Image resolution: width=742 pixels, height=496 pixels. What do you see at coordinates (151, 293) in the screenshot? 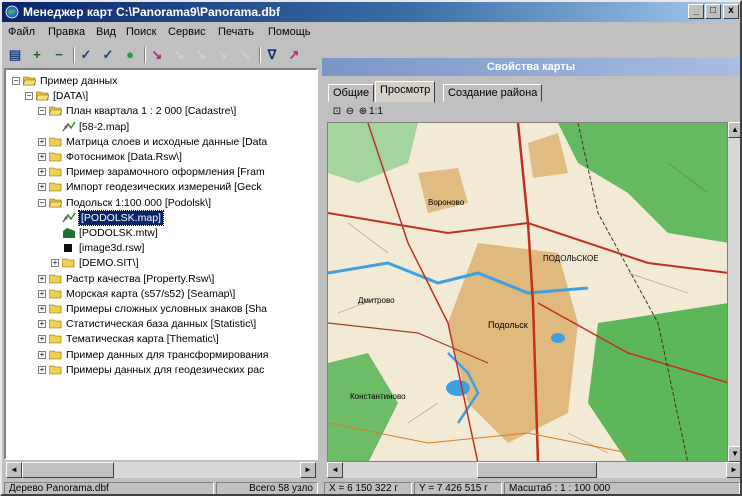
I see `tree-node-label: Морская карта (s57/s52) [Seamap\]` at bounding box center [151, 293].